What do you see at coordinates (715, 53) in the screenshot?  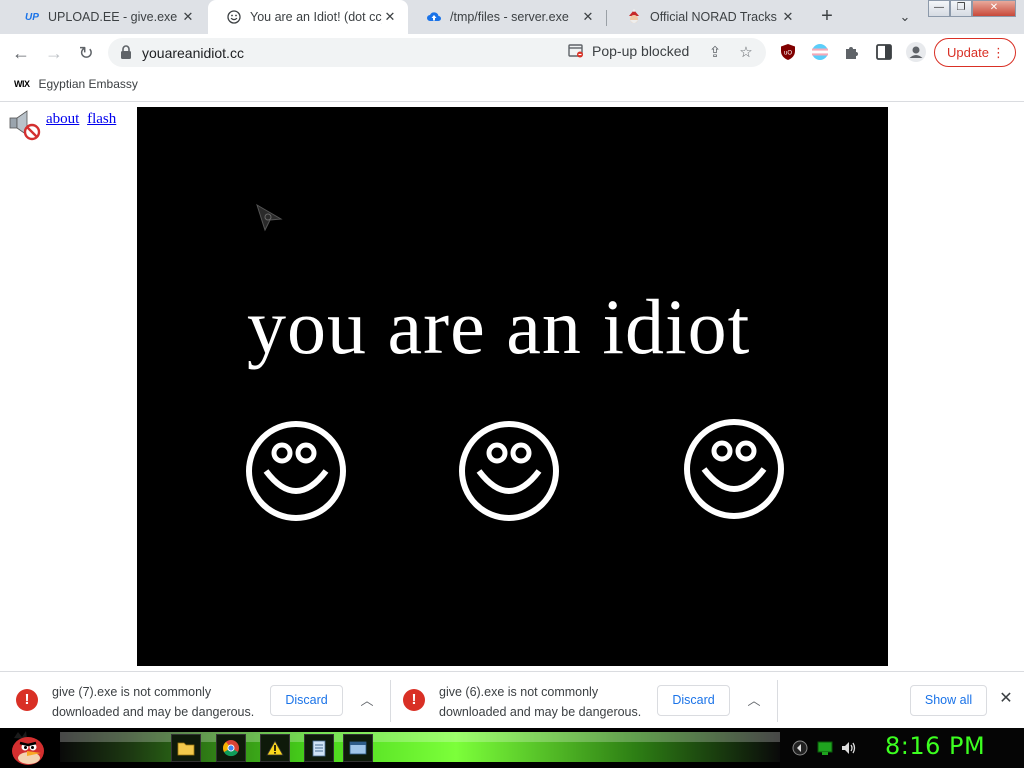 I see `share-icon: ⇪` at bounding box center [715, 53].